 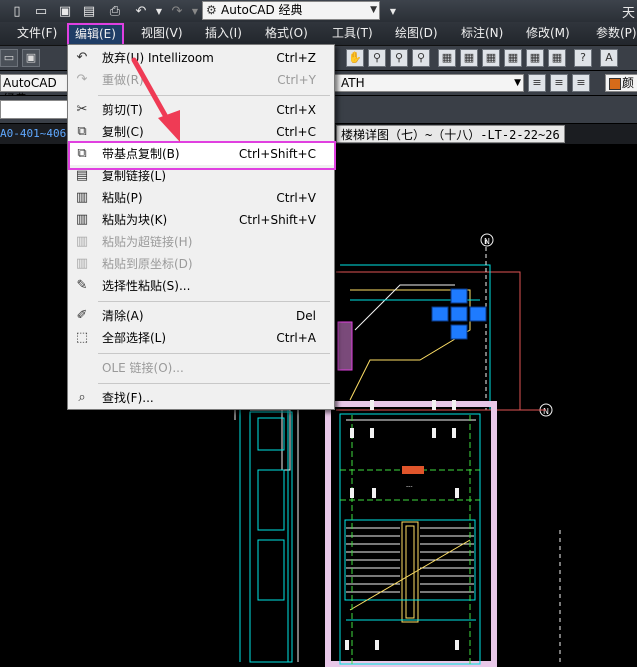 What do you see at coordinates (286, 33) in the screenshot?
I see `menu-format: 格式(O)` at bounding box center [286, 33].